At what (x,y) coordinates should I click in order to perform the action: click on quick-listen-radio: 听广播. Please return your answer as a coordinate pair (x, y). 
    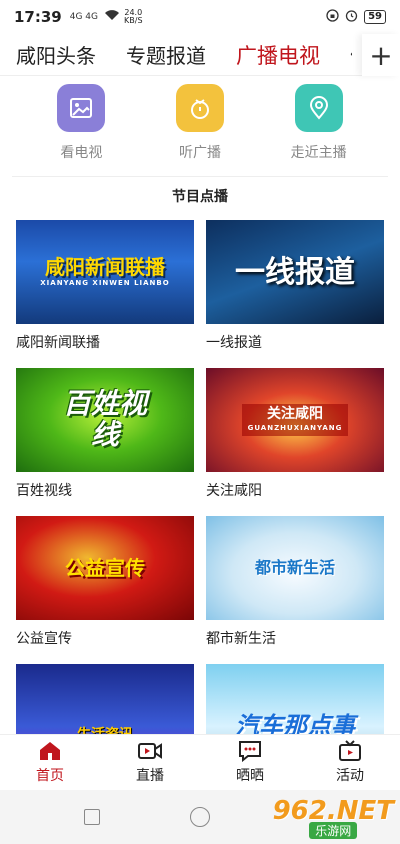
    Looking at the image, I should click on (200, 130).